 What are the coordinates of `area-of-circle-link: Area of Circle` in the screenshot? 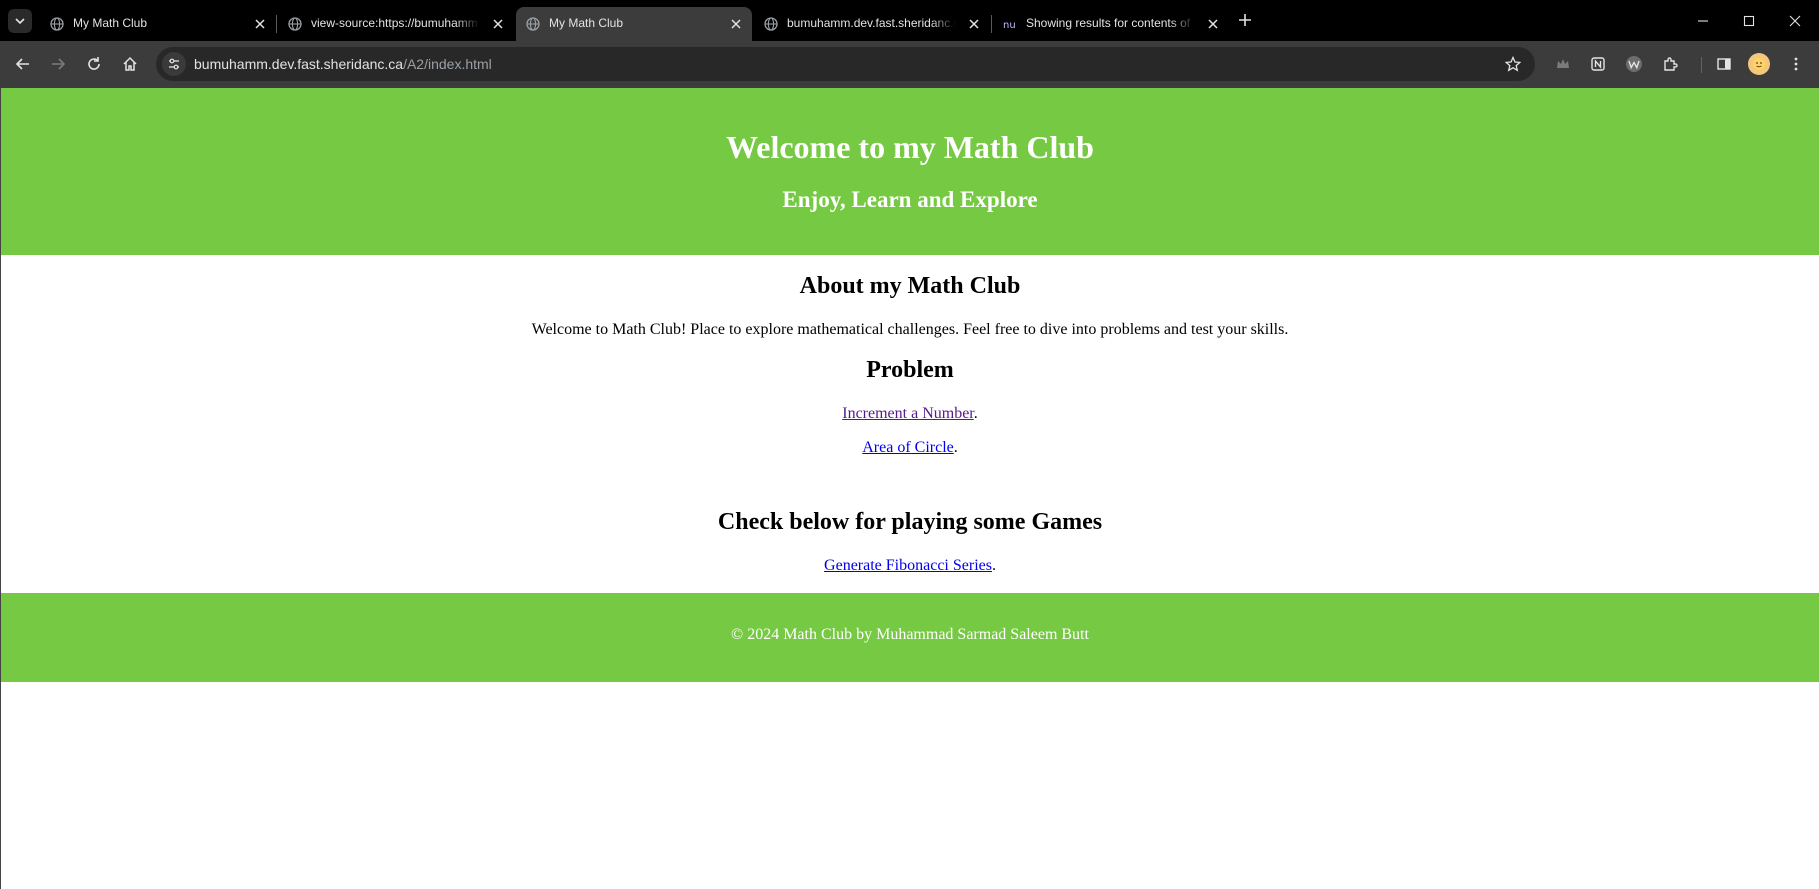 It's located at (908, 447).